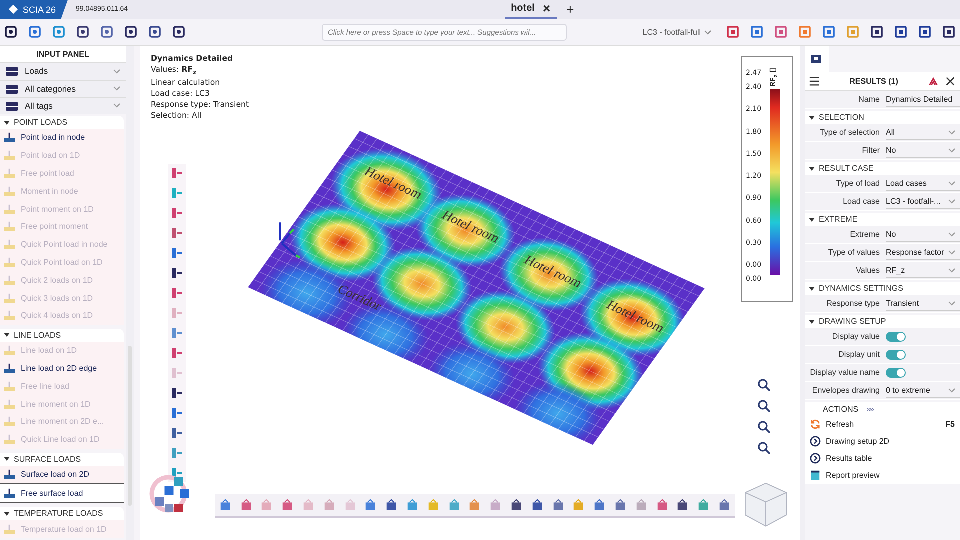  Describe the element at coordinates (570, 9) in the screenshot. I see `new-tab-button: +` at that location.